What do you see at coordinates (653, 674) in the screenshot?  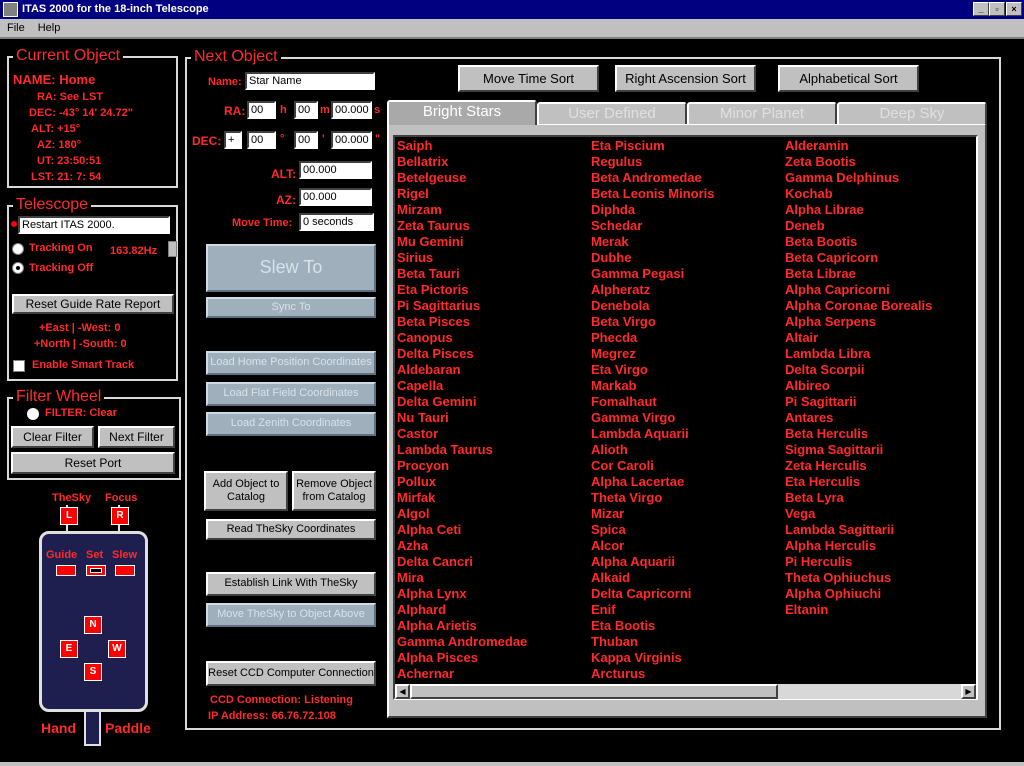 I see `list-item: Arcturus` at bounding box center [653, 674].